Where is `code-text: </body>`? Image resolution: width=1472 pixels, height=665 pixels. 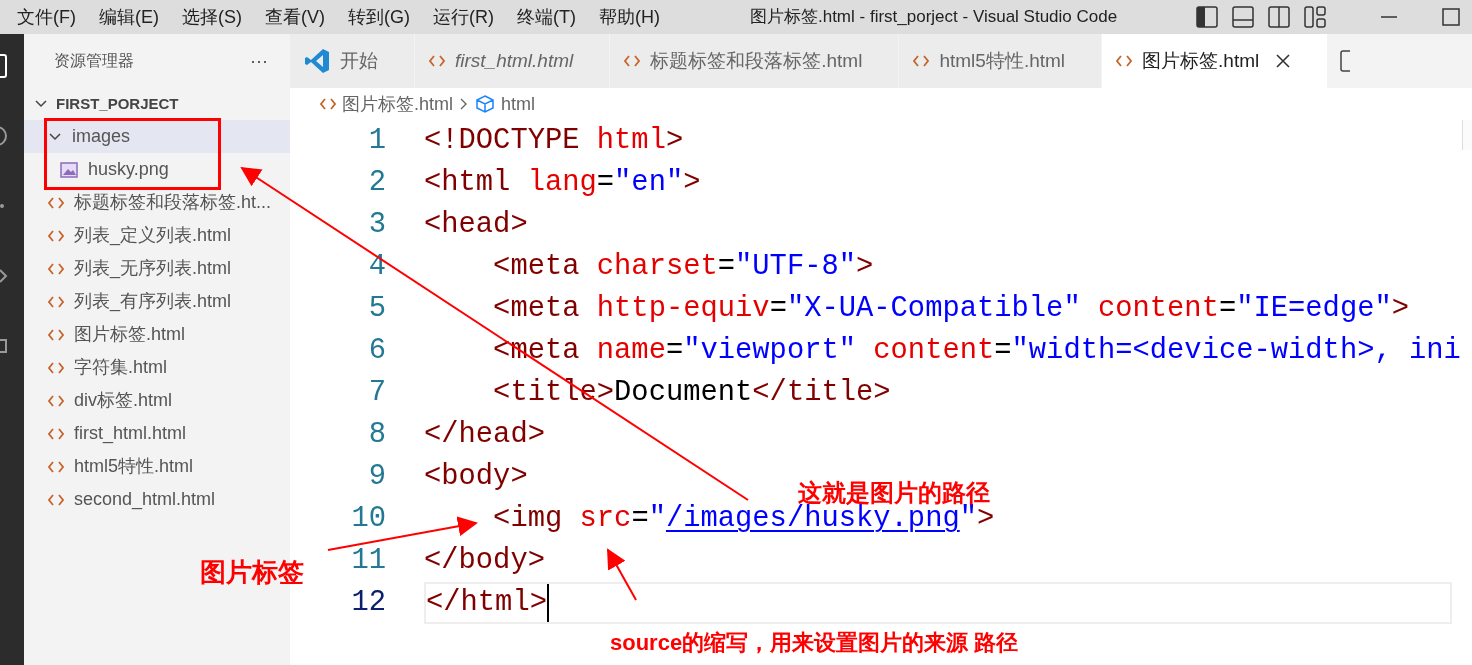 code-text: </body> is located at coordinates (484, 561).